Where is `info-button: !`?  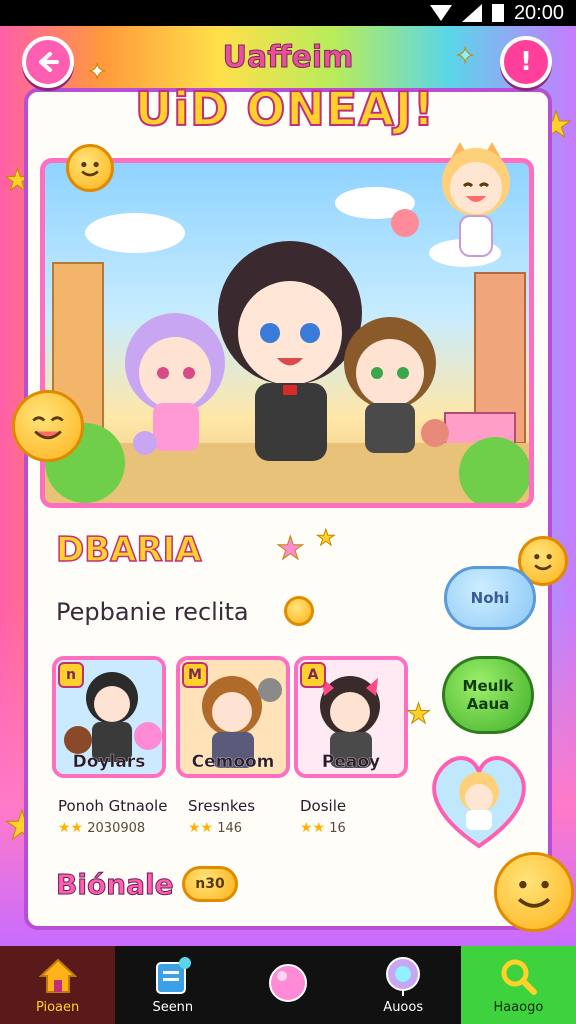 info-button: ! is located at coordinates (526, 62).